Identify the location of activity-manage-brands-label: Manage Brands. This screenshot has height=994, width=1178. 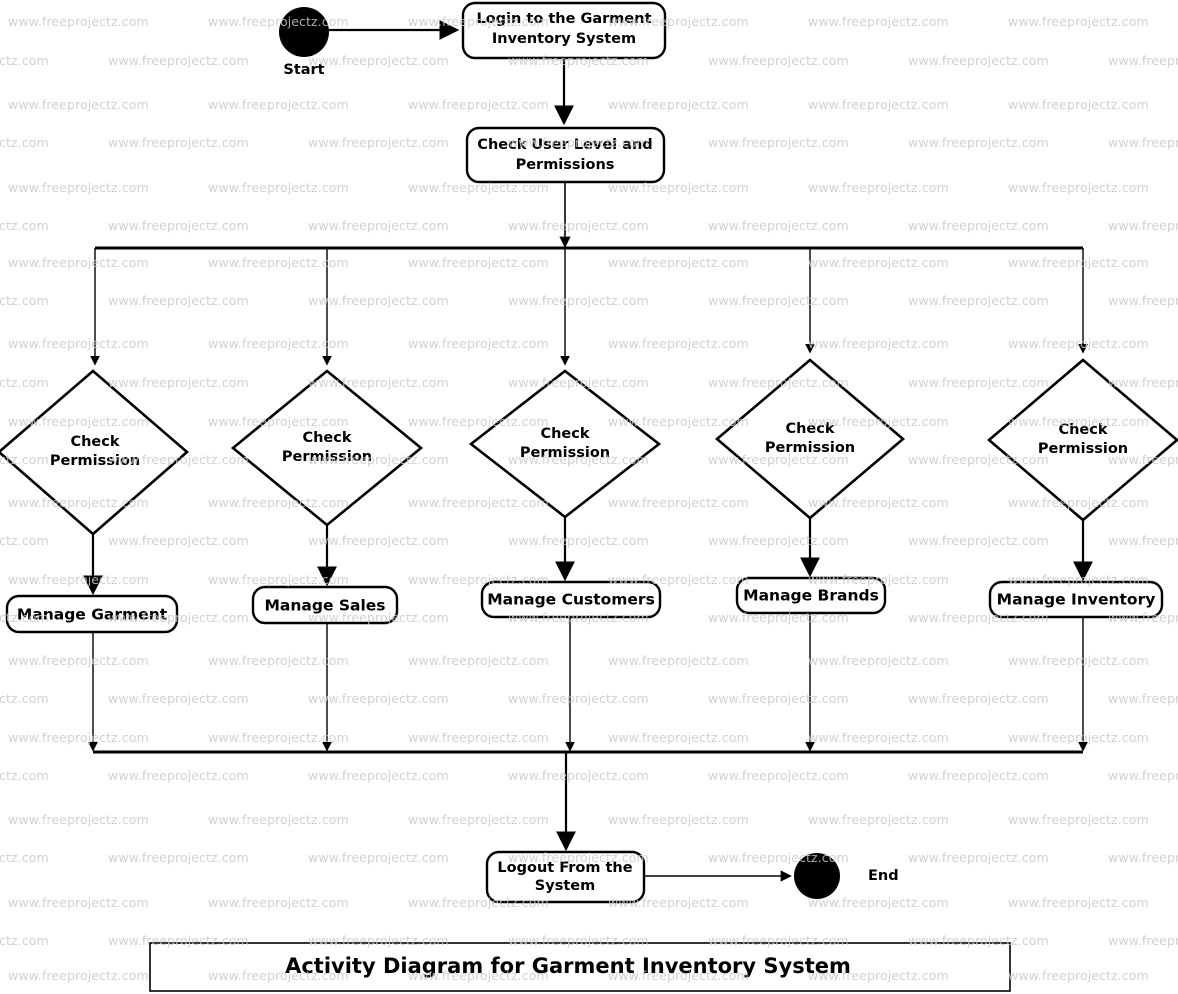
(811, 596).